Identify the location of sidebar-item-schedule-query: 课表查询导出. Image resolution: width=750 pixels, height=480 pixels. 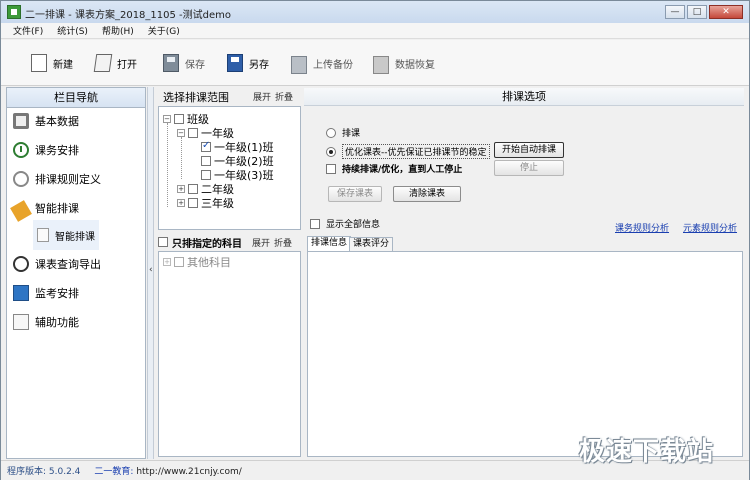
(76, 264).